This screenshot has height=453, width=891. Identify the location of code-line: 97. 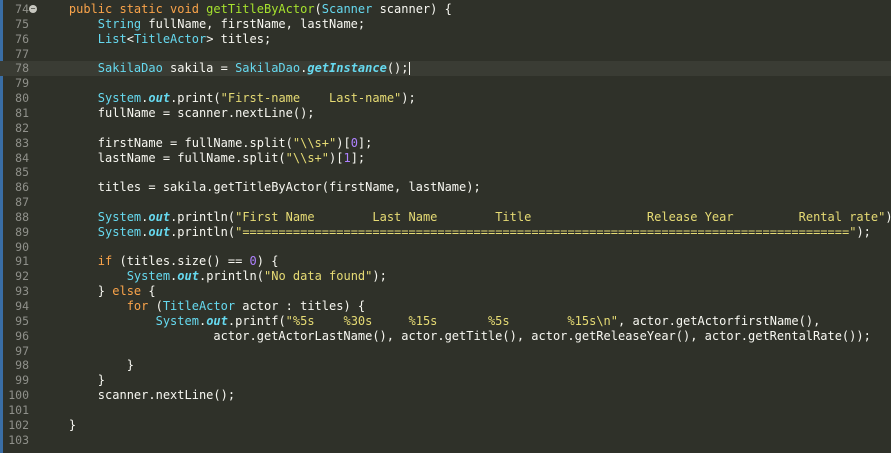
(445, 351).